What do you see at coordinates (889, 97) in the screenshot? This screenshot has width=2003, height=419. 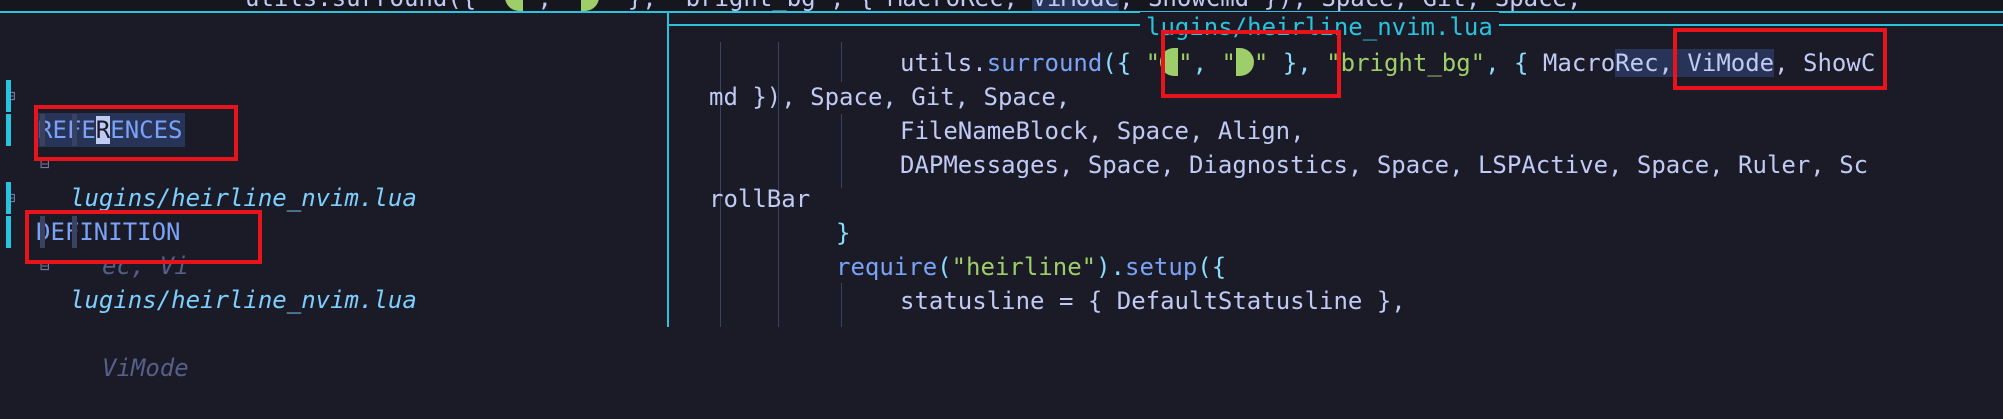 I see `code-line-2: md }), Space, Git, Space,` at bounding box center [889, 97].